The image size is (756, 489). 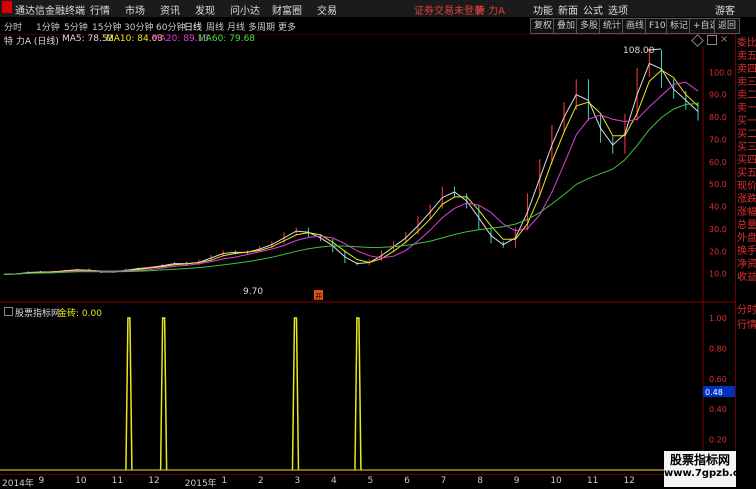 What do you see at coordinates (193, 26) in the screenshot?
I see `period-daily: 日线` at bounding box center [193, 26].